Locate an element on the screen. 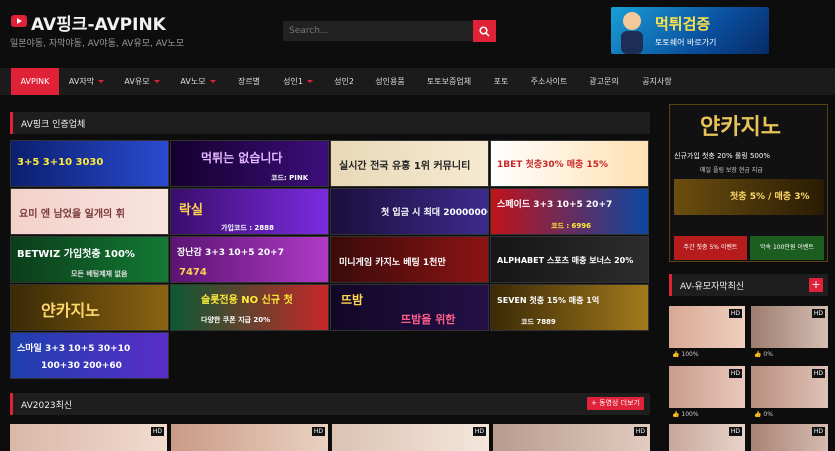 Image resolution: width=835 pixels, height=451 pixels. nav-item-genre: 장르별 is located at coordinates (249, 81).